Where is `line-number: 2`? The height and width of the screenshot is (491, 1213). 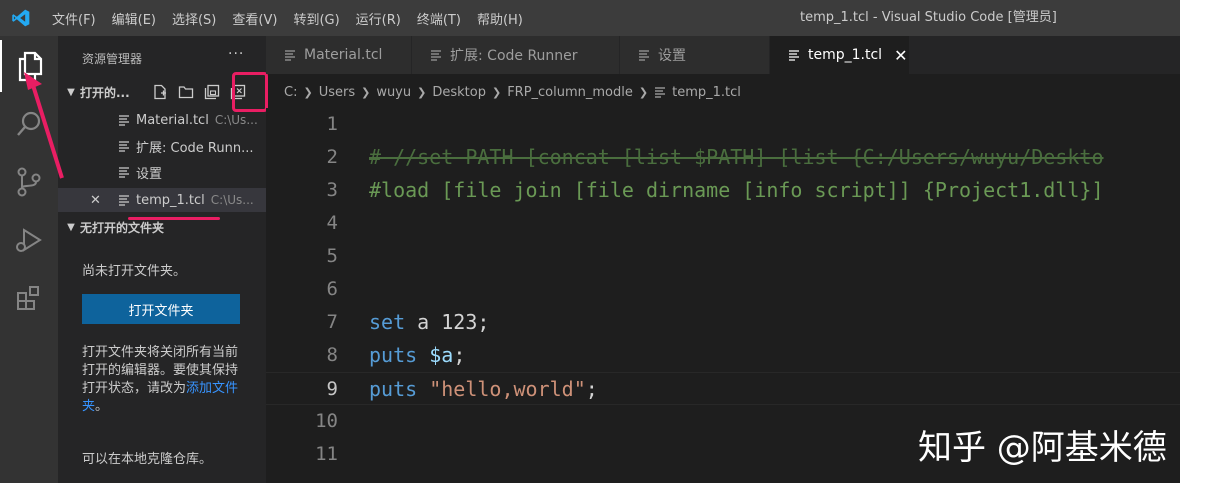 line-number: 2 is located at coordinates (332, 157).